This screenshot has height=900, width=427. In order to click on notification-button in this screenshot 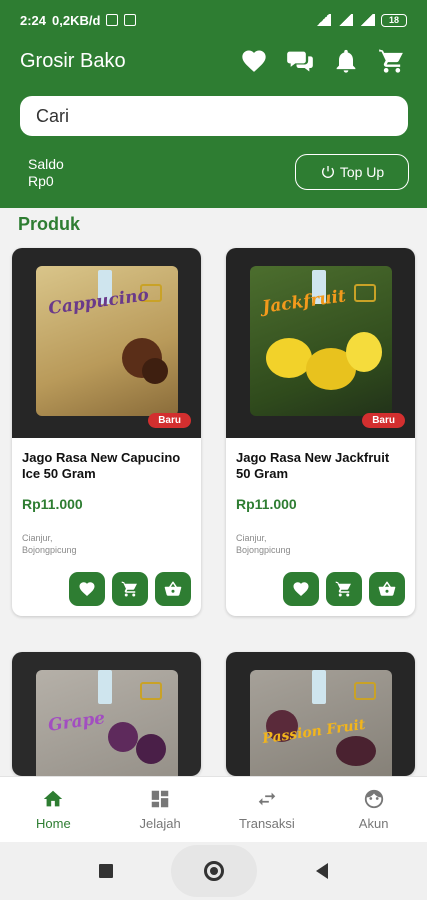, I will do `click(346, 61)`.